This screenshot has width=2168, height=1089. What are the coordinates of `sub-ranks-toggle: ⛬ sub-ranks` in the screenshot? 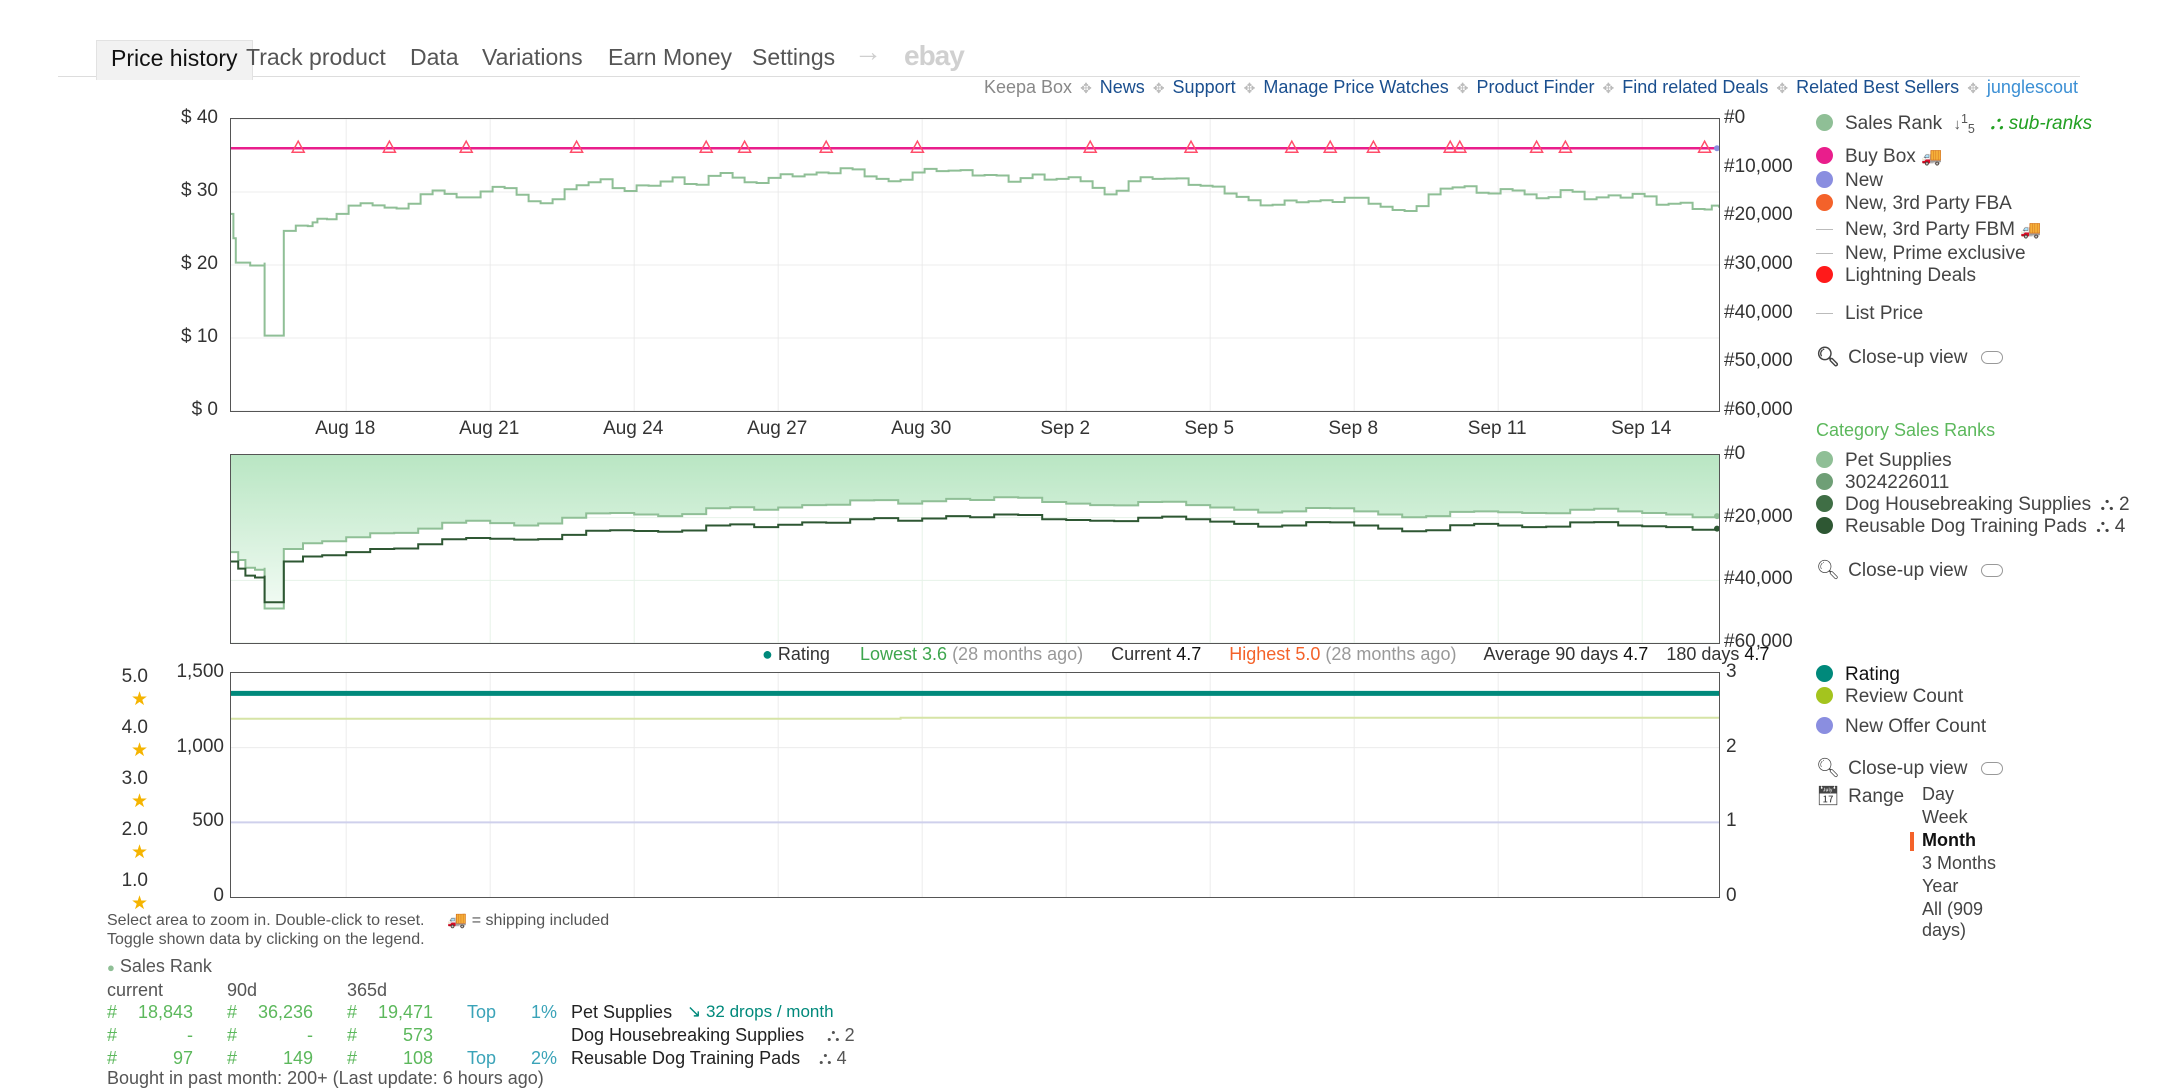 It's located at (2041, 123).